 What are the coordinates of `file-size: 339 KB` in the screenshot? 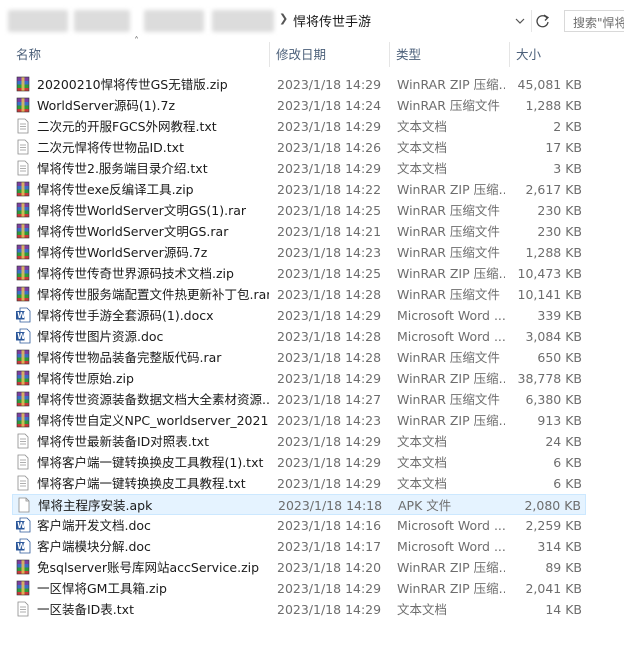 It's located at (559, 315).